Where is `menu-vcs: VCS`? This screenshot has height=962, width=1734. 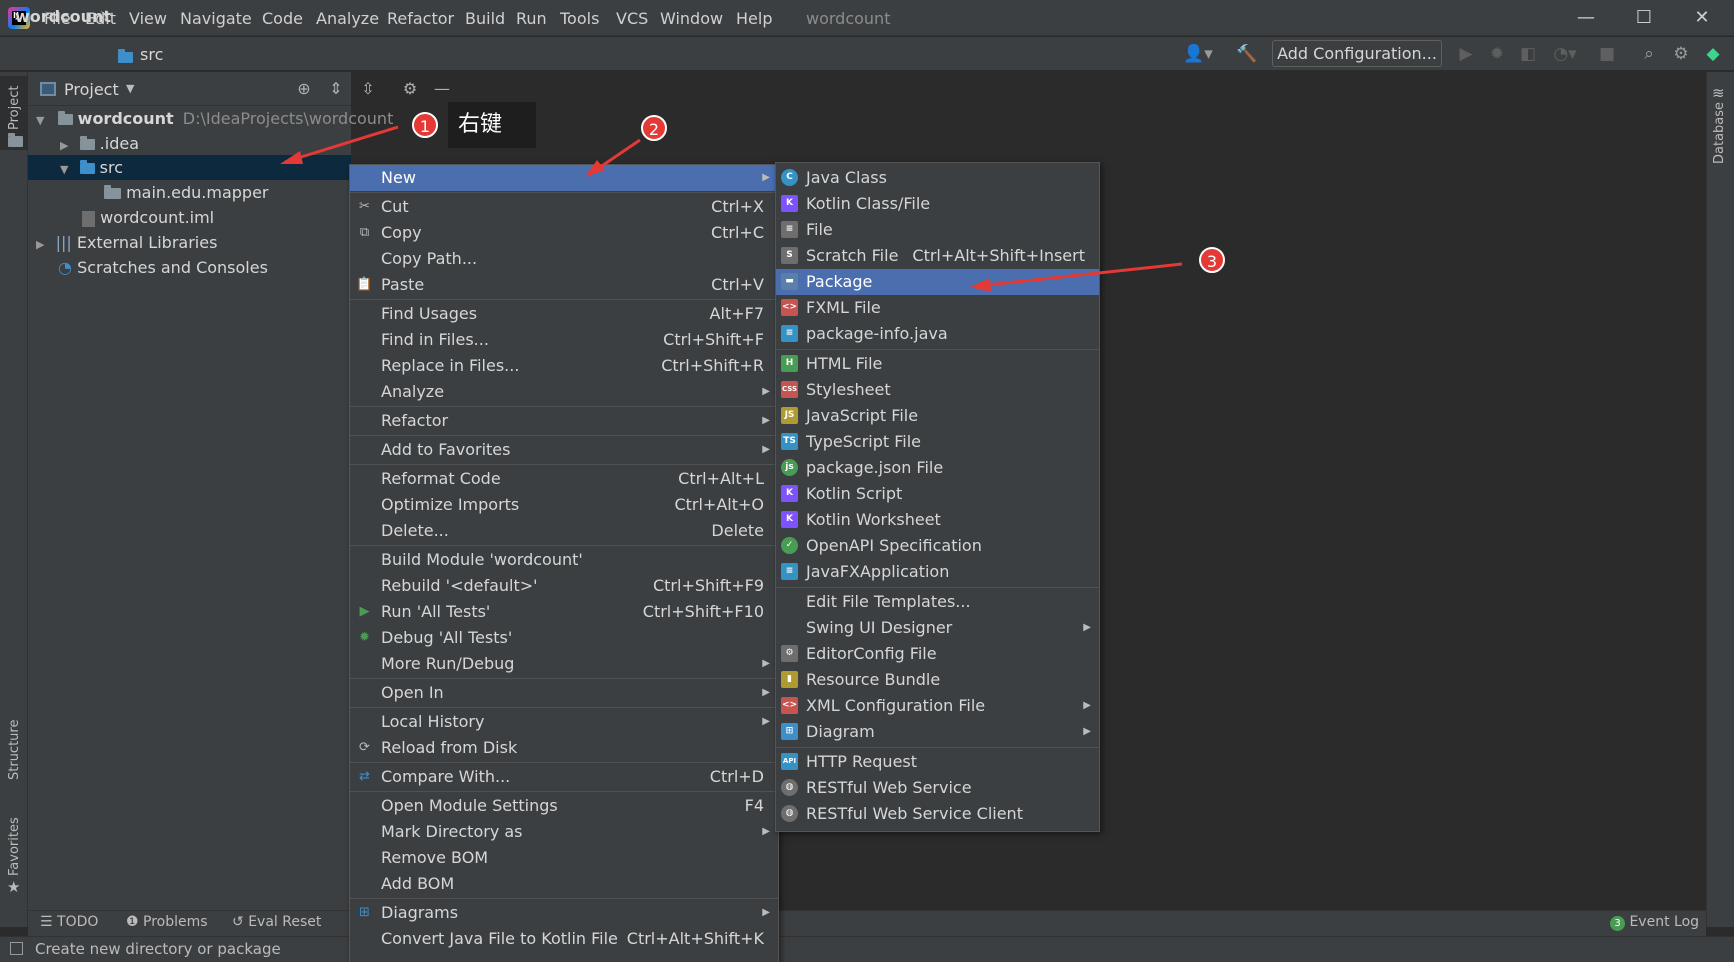 menu-vcs: VCS is located at coordinates (632, 18).